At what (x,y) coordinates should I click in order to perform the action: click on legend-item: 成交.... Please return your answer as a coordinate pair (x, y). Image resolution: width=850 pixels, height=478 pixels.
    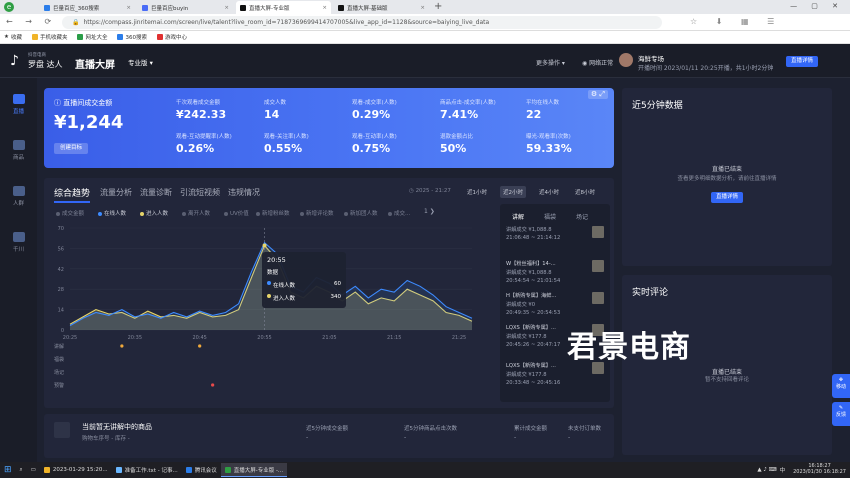
    Looking at the image, I should click on (399, 213).